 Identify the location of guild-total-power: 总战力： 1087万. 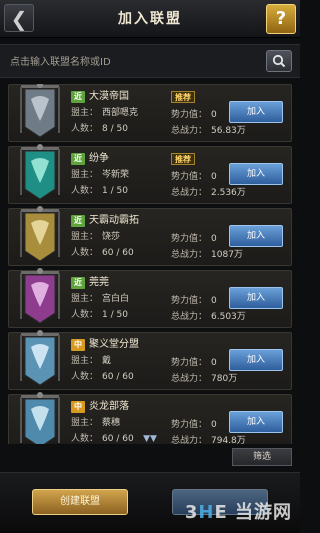
(207, 255).